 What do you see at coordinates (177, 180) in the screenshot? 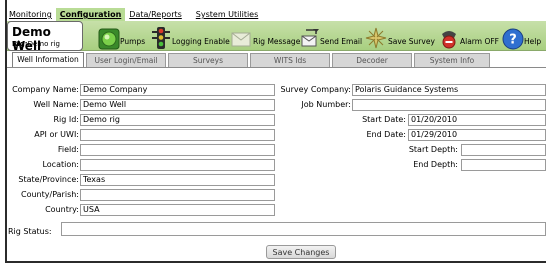
I see `state-province-field: Texas` at bounding box center [177, 180].